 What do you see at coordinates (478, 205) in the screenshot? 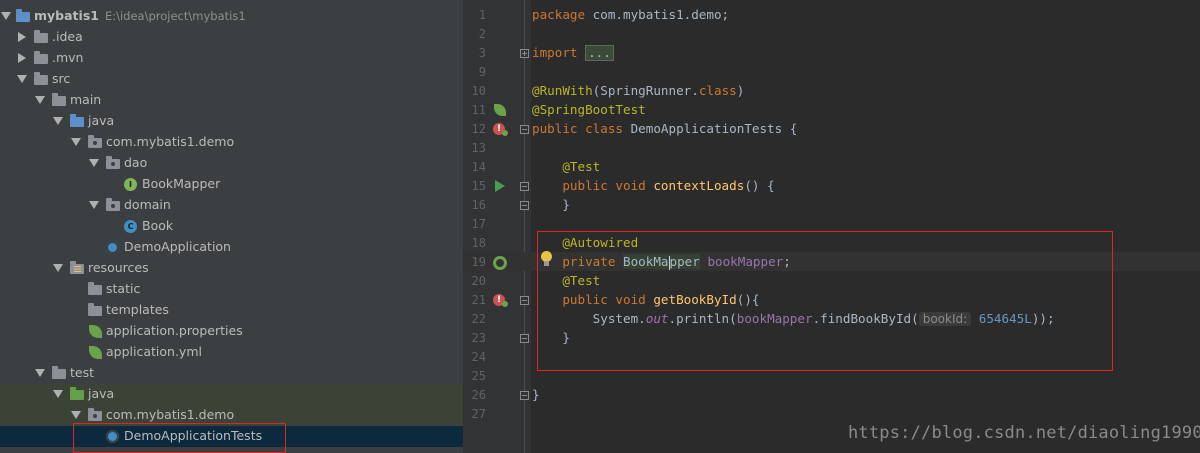
I see `line-number: 16` at bounding box center [478, 205].